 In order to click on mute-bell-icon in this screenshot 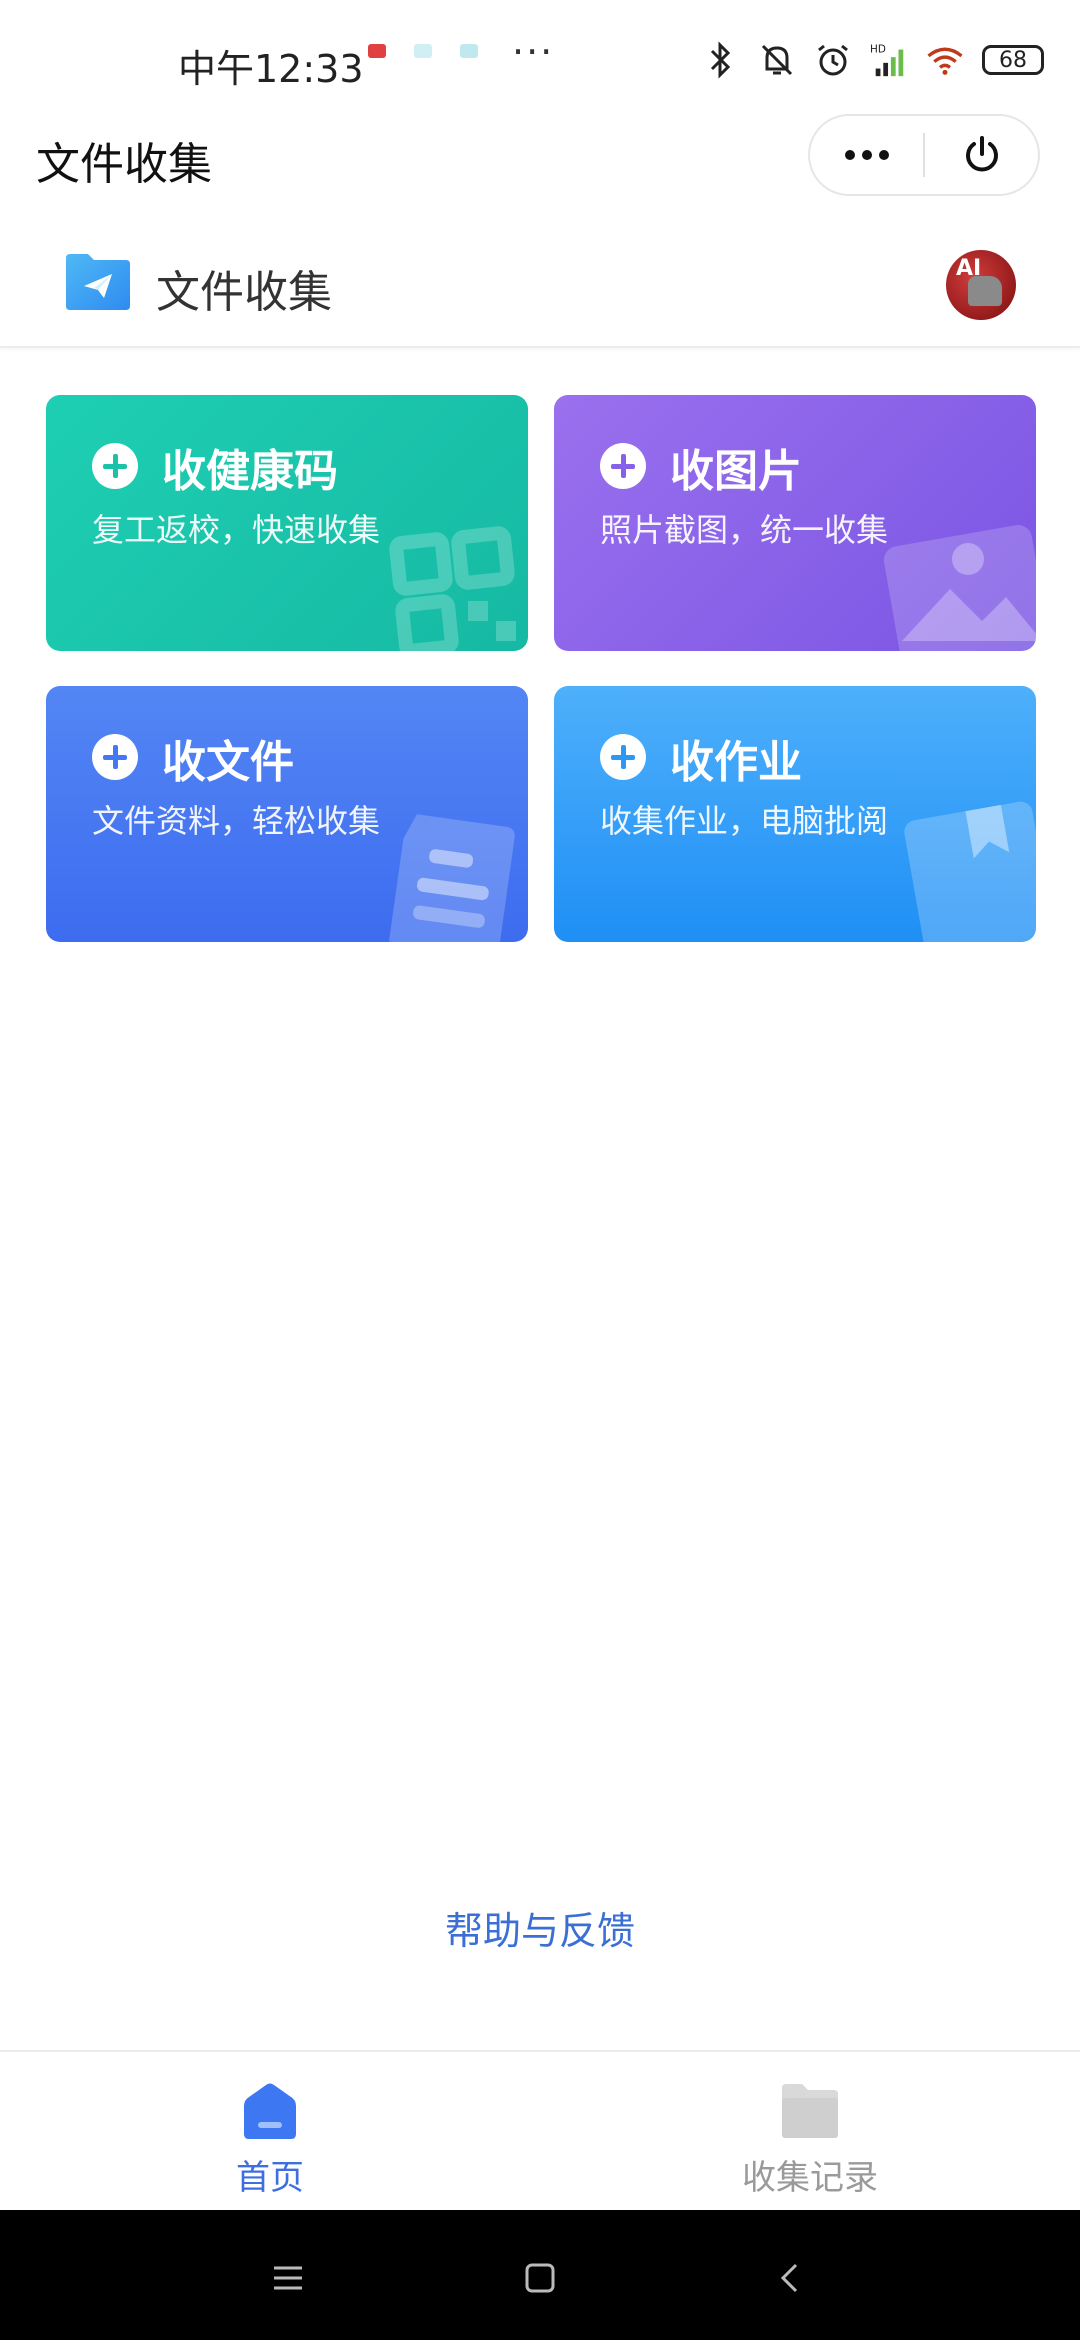, I will do `click(777, 60)`.